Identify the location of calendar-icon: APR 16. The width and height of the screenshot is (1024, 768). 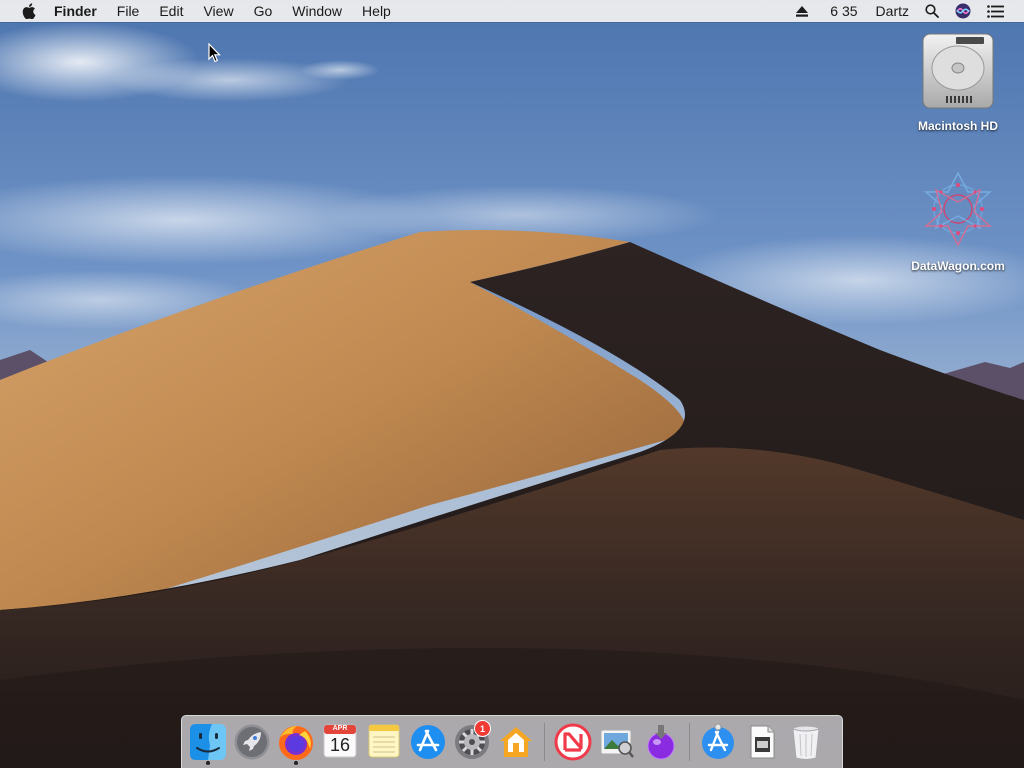
(340, 741).